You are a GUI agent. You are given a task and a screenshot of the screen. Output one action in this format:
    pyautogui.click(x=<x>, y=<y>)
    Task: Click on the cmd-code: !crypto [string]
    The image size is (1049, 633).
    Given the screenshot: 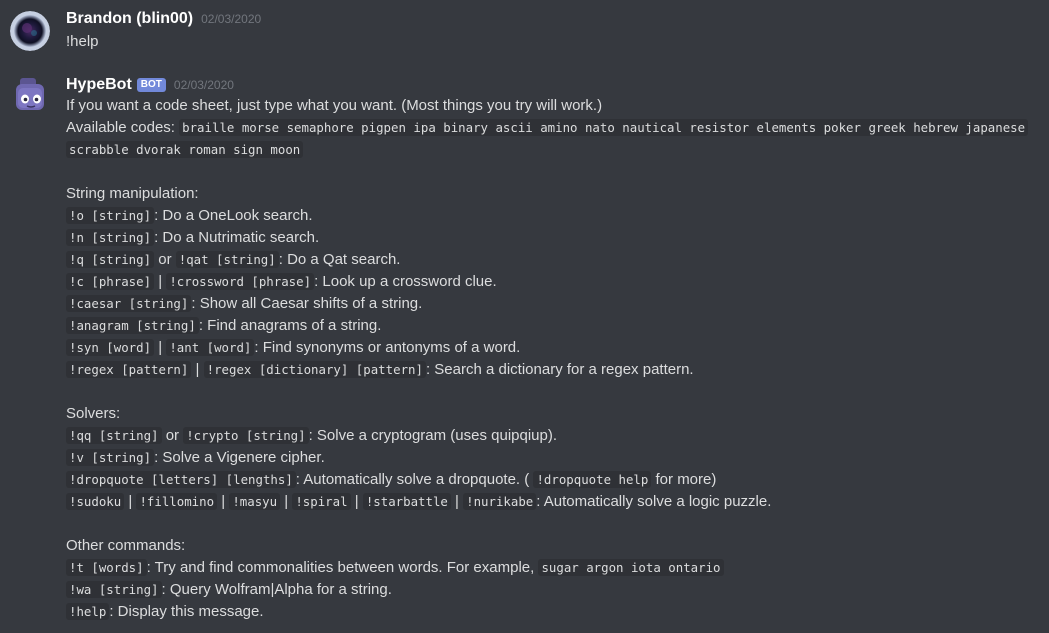 What is the action you would take?
    pyautogui.click(x=246, y=435)
    